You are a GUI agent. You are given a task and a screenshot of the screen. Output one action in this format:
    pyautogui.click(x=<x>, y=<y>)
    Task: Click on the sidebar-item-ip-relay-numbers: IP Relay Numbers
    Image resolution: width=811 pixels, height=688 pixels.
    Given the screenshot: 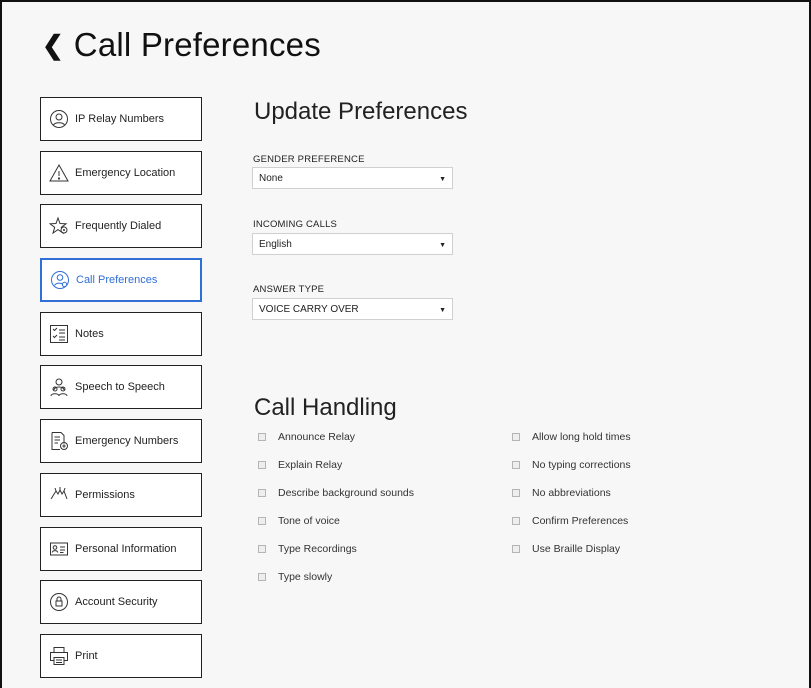 What is the action you would take?
    pyautogui.click(x=121, y=119)
    